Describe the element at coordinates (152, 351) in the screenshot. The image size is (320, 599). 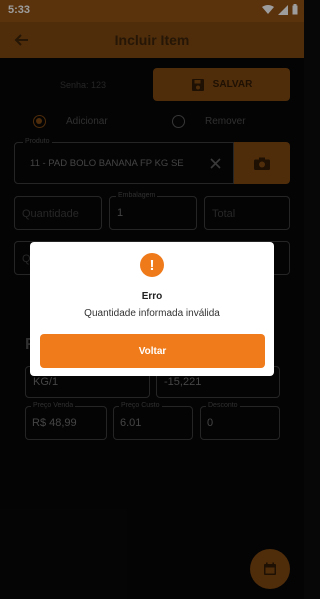
I see `voltar-button: Voltar` at that location.